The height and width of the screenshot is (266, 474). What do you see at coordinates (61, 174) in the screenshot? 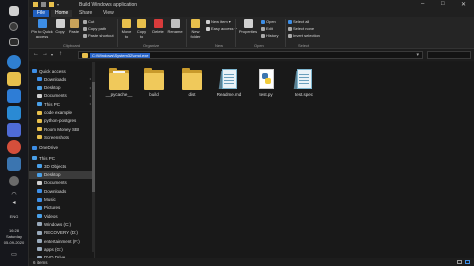
I see `sidebar-item: Desktop` at bounding box center [61, 174].